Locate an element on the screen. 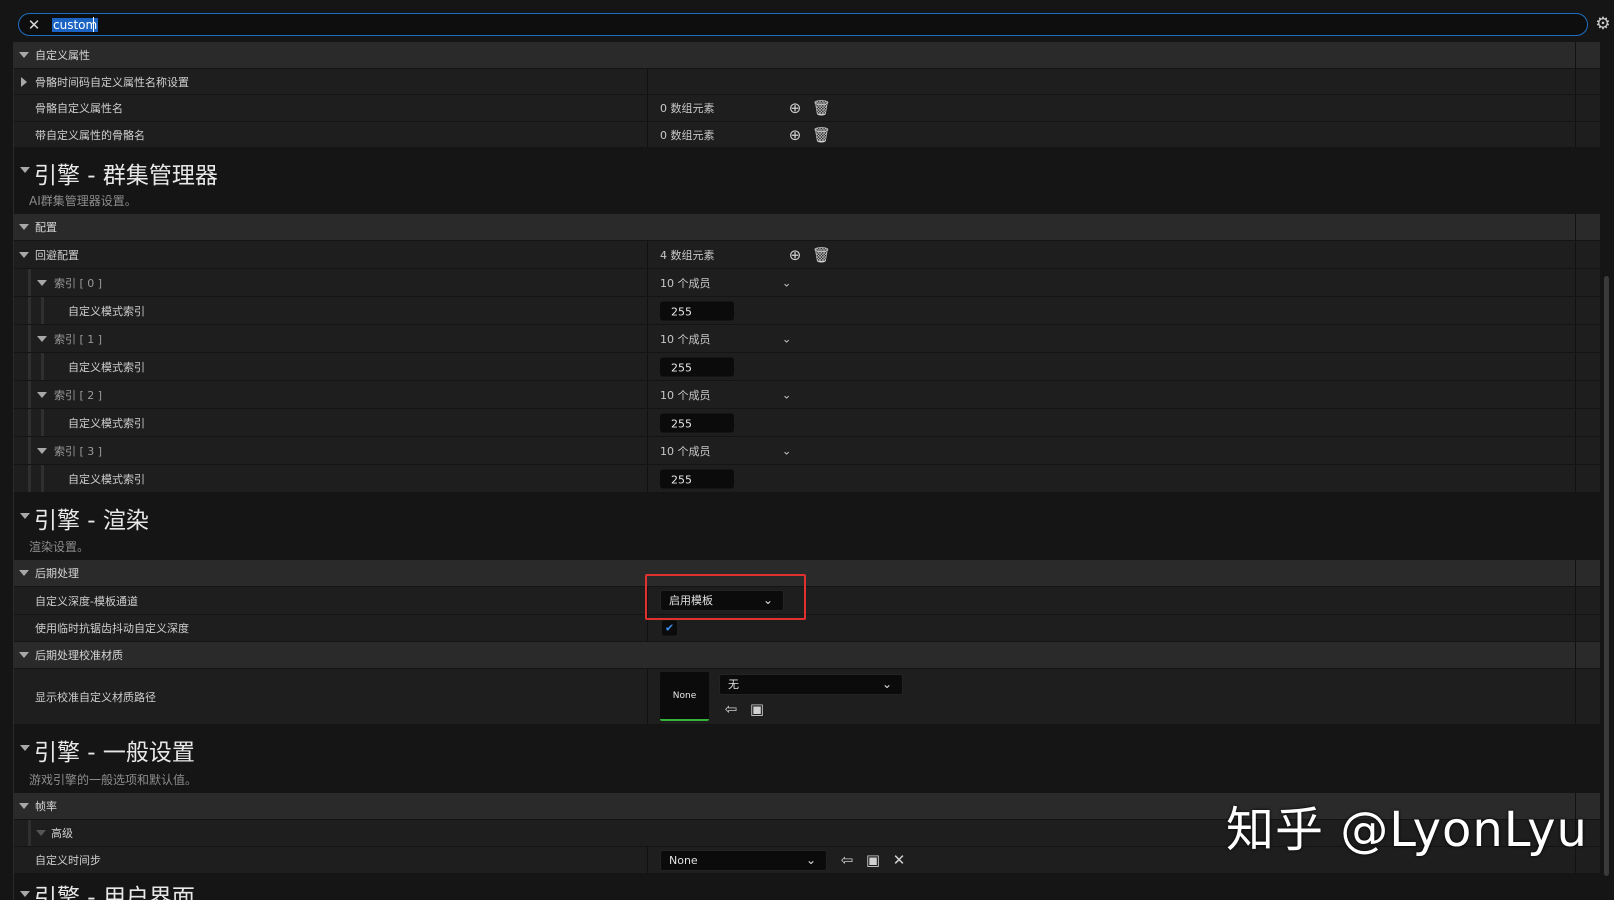 The image size is (1614, 900). property-label: 自定义深度-模板通道 is located at coordinates (86, 601).